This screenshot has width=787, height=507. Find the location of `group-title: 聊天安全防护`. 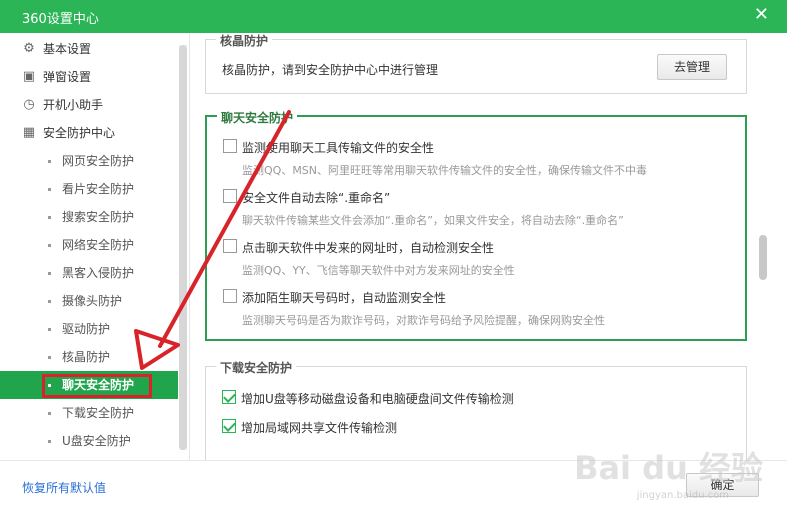

group-title: 聊天安全防护 is located at coordinates (257, 117).